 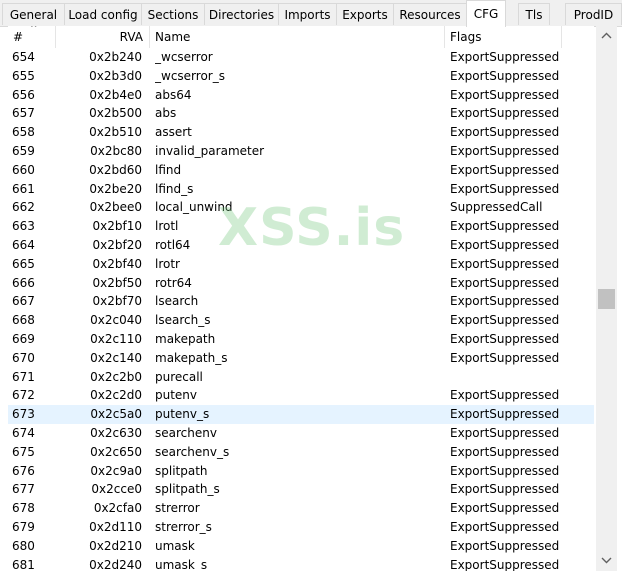 What do you see at coordinates (23, 263) in the screenshot?
I see `row-number: 665` at bounding box center [23, 263].